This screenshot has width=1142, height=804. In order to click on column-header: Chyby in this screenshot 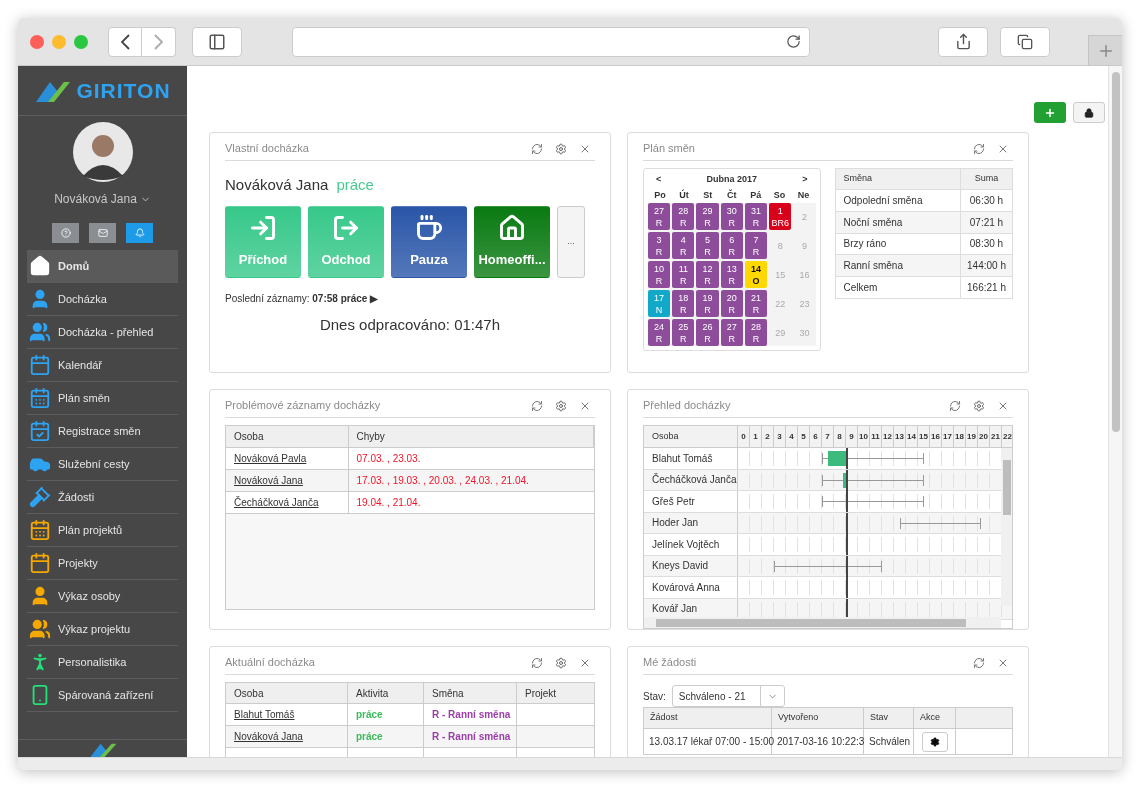, I will do `click(471, 436)`.